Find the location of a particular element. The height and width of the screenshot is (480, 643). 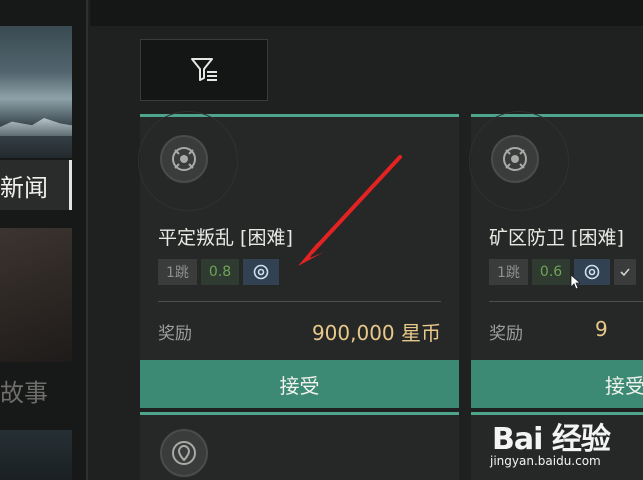

sidebar-item-label: 新闻 is located at coordinates (24, 187).